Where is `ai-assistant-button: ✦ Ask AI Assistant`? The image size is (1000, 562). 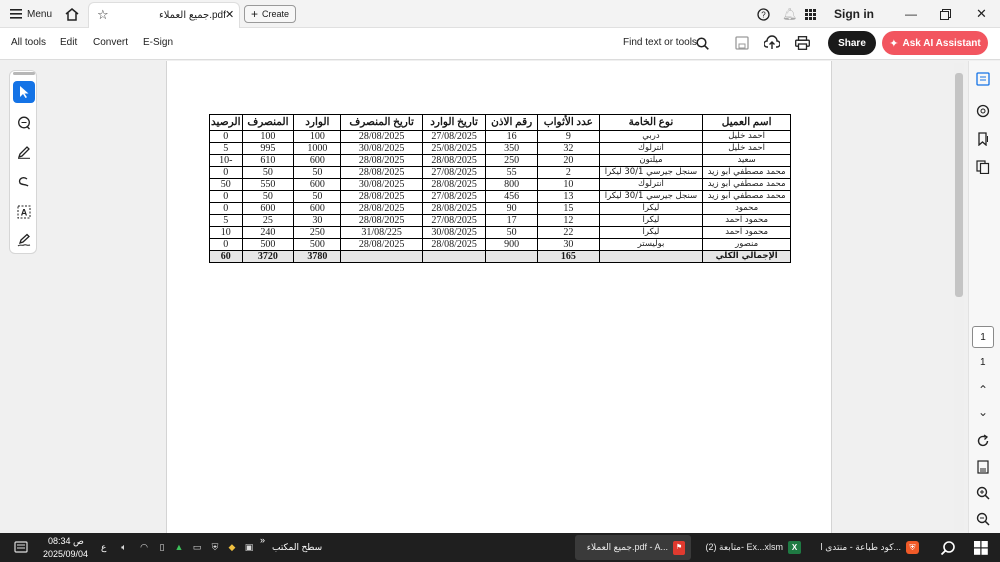
ai-assistant-button: ✦ Ask AI Assistant is located at coordinates (935, 43).